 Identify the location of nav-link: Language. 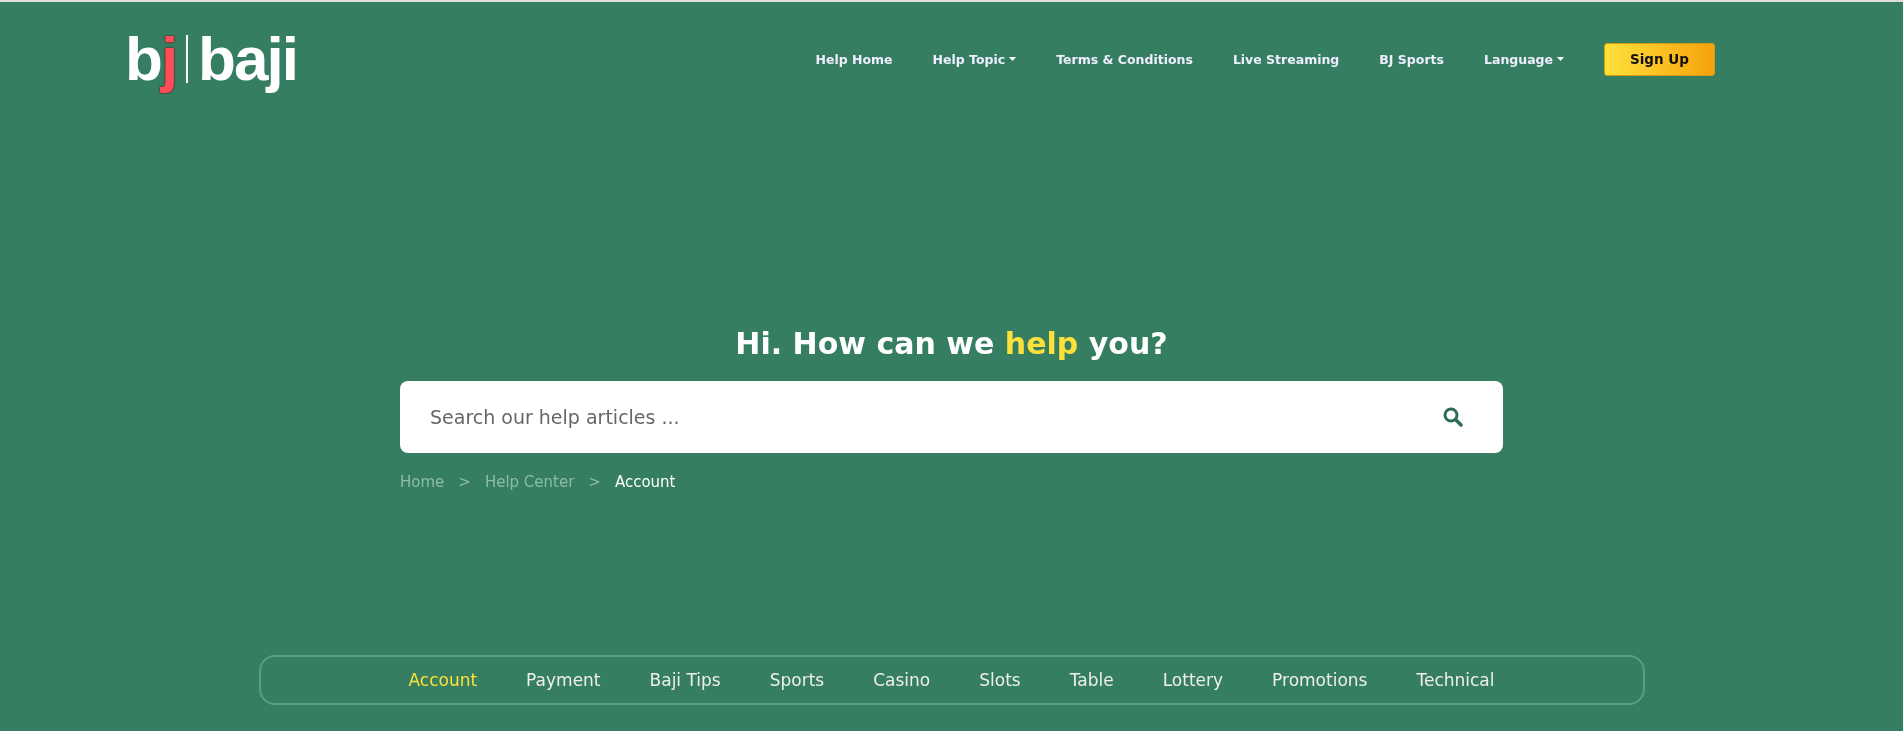
(1524, 59).